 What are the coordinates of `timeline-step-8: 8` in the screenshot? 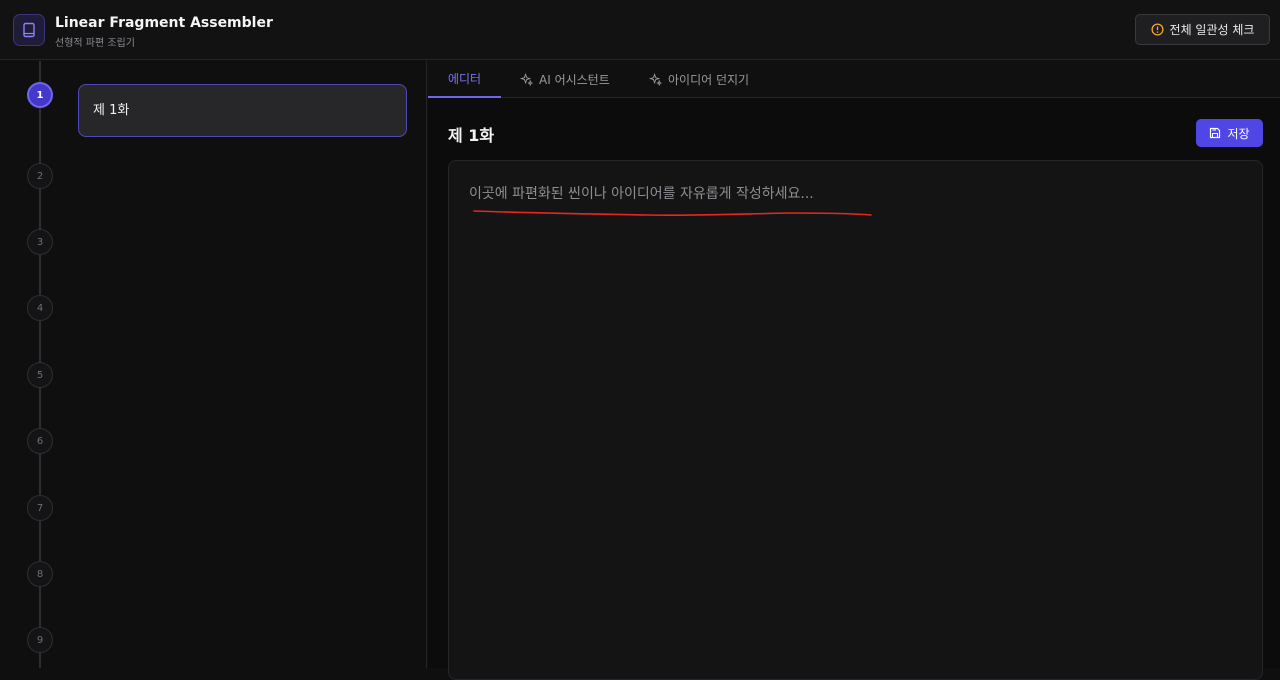 It's located at (40, 574).